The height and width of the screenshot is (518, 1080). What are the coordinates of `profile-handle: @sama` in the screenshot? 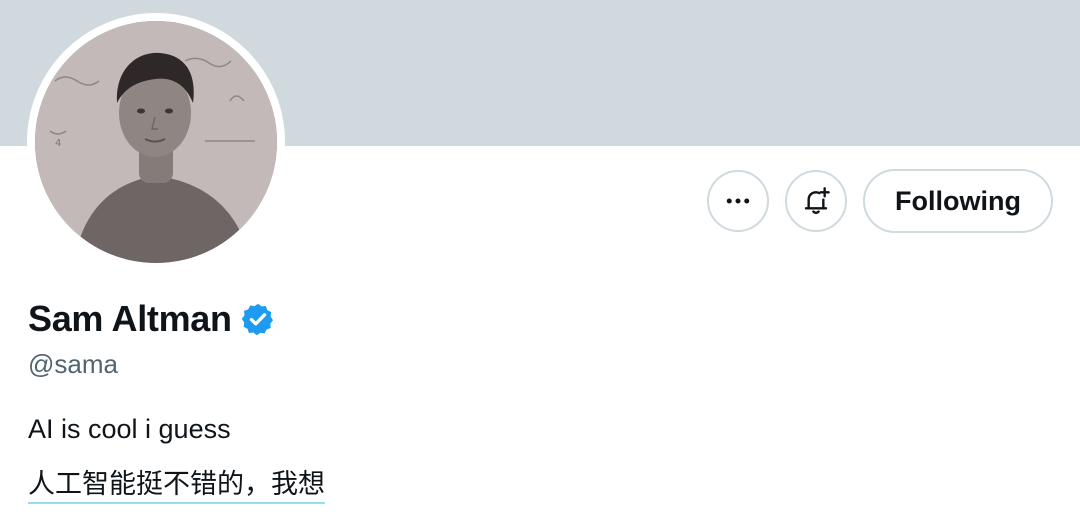 It's located at (73, 364).